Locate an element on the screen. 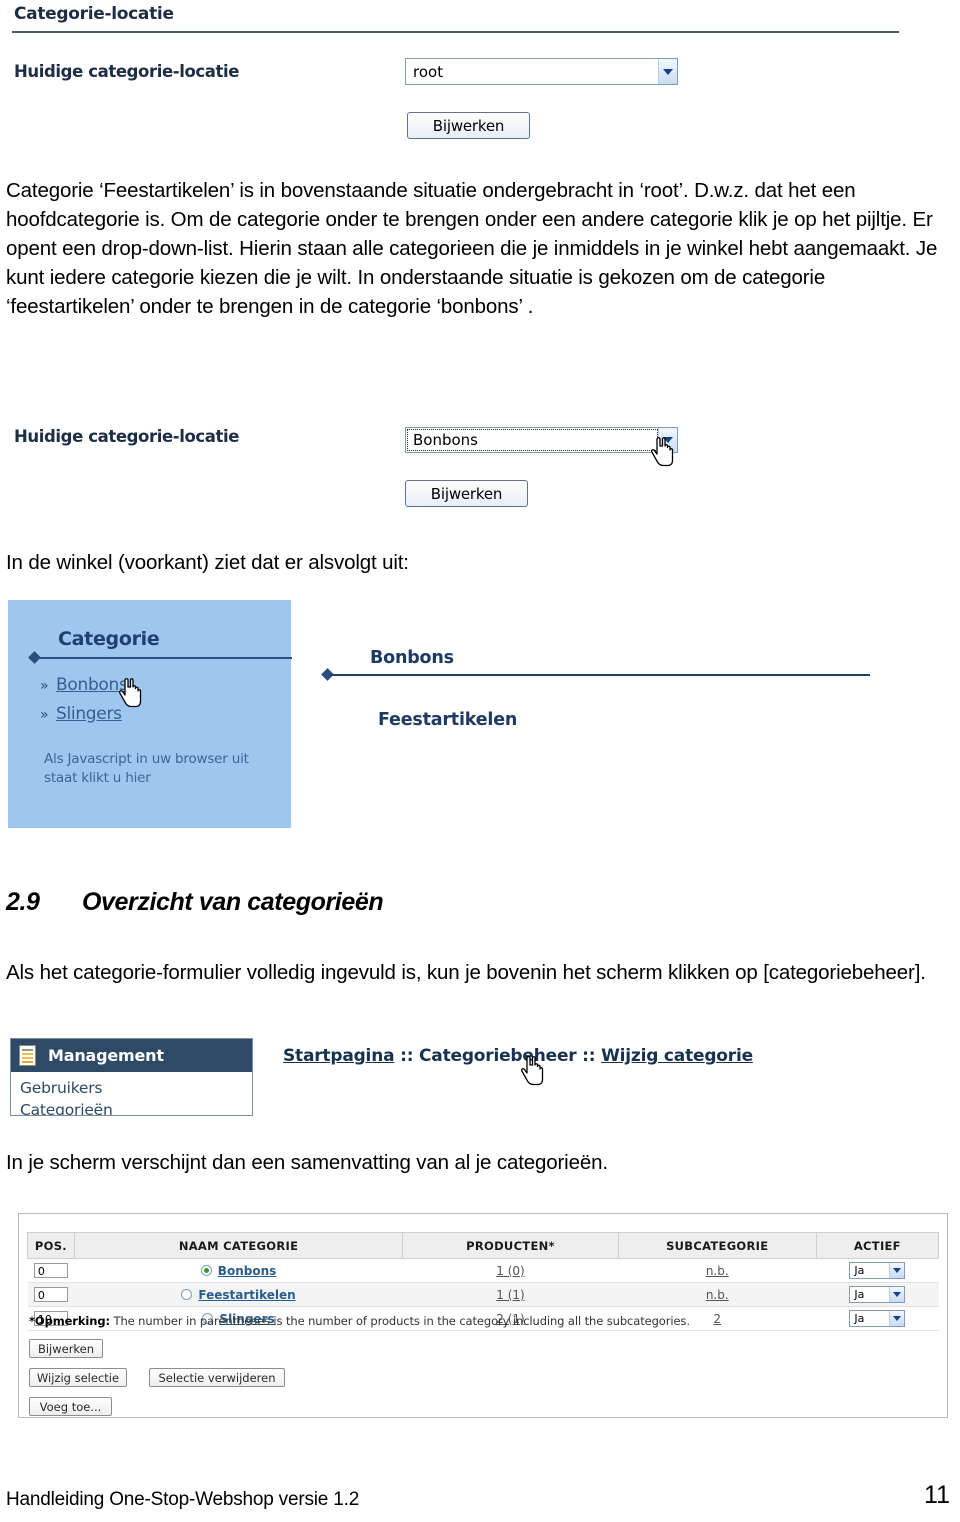 This screenshot has height=1522, width=960. products-link-1: 1 (0) is located at coordinates (510, 1271).